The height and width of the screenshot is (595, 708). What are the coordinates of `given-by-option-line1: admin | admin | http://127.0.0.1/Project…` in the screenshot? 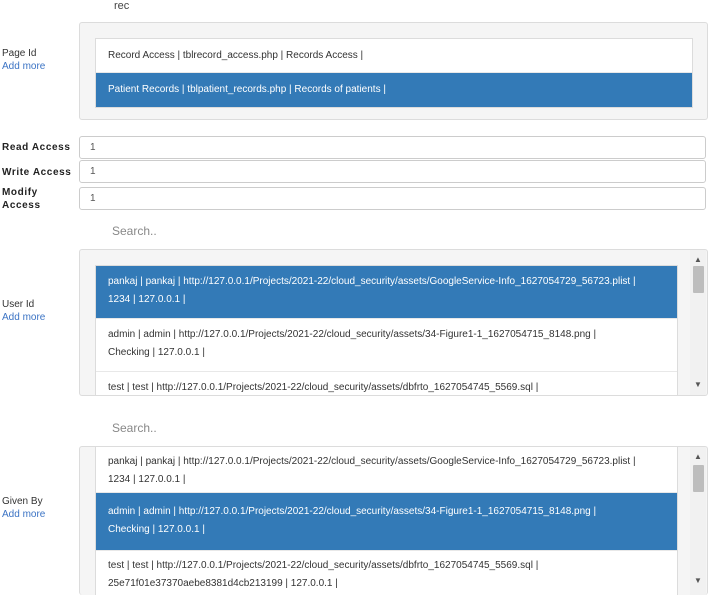 It's located at (352, 511).